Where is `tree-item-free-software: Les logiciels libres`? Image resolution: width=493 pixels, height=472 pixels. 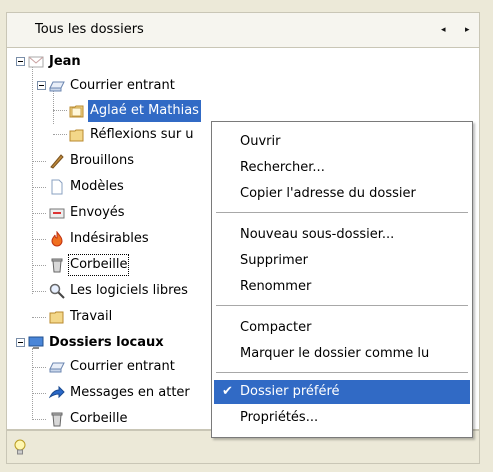
tree-item-free-software: Les logiciels libres is located at coordinates (117, 291).